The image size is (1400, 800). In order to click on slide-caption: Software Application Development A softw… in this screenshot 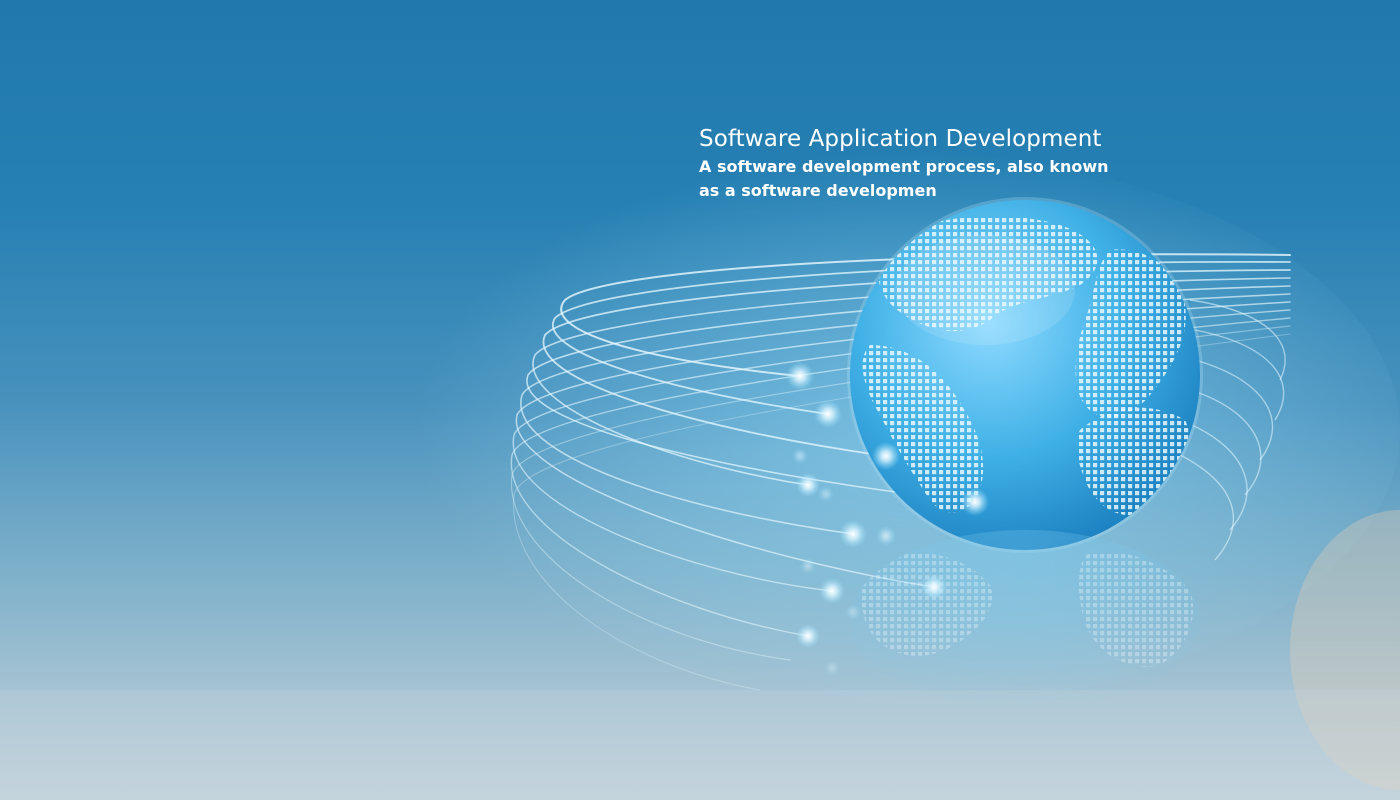, I will do `click(929, 163)`.